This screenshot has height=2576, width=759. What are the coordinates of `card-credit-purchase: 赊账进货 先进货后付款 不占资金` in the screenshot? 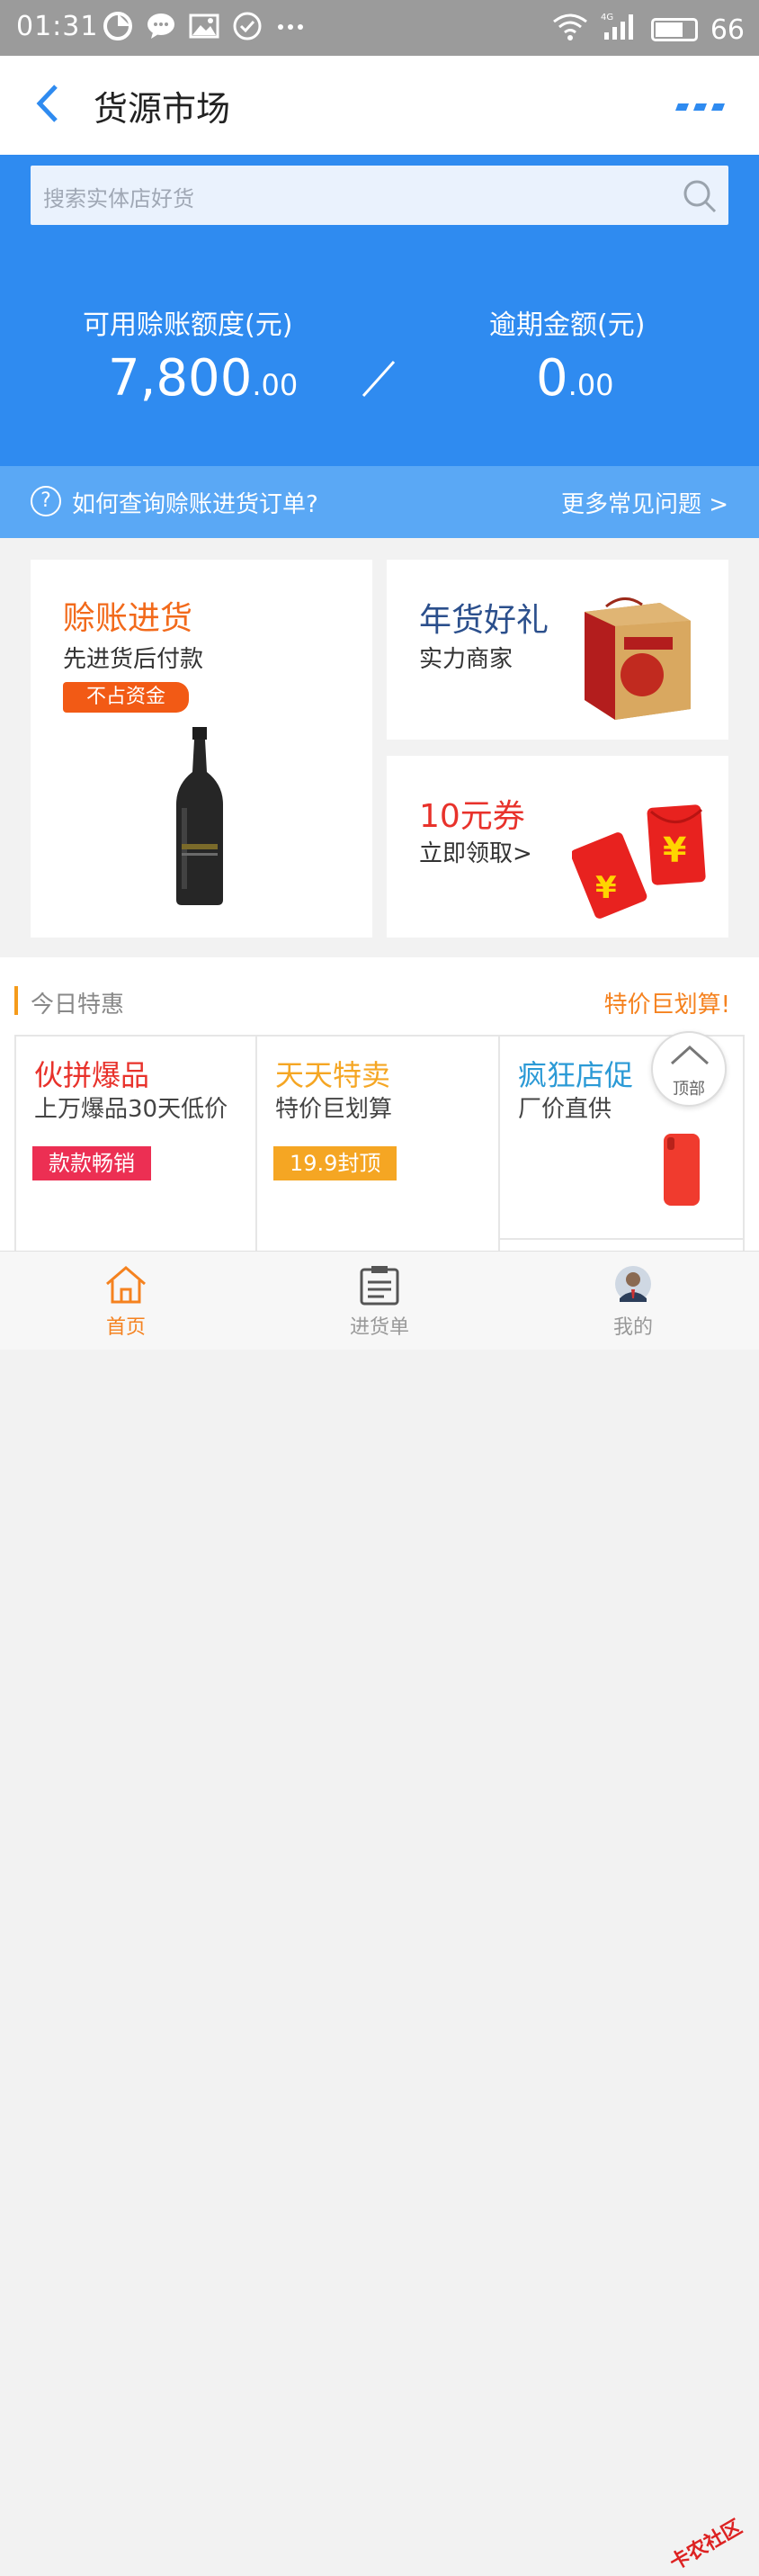 It's located at (202, 749).